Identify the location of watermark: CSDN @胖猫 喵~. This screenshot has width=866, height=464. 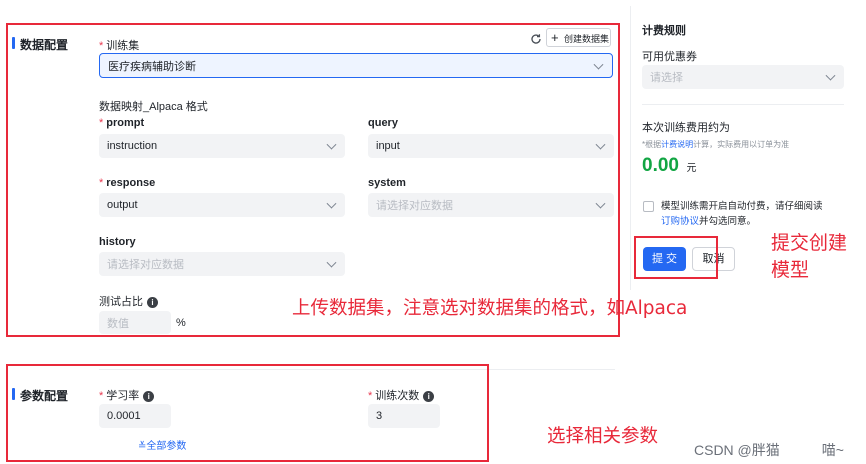
(769, 450).